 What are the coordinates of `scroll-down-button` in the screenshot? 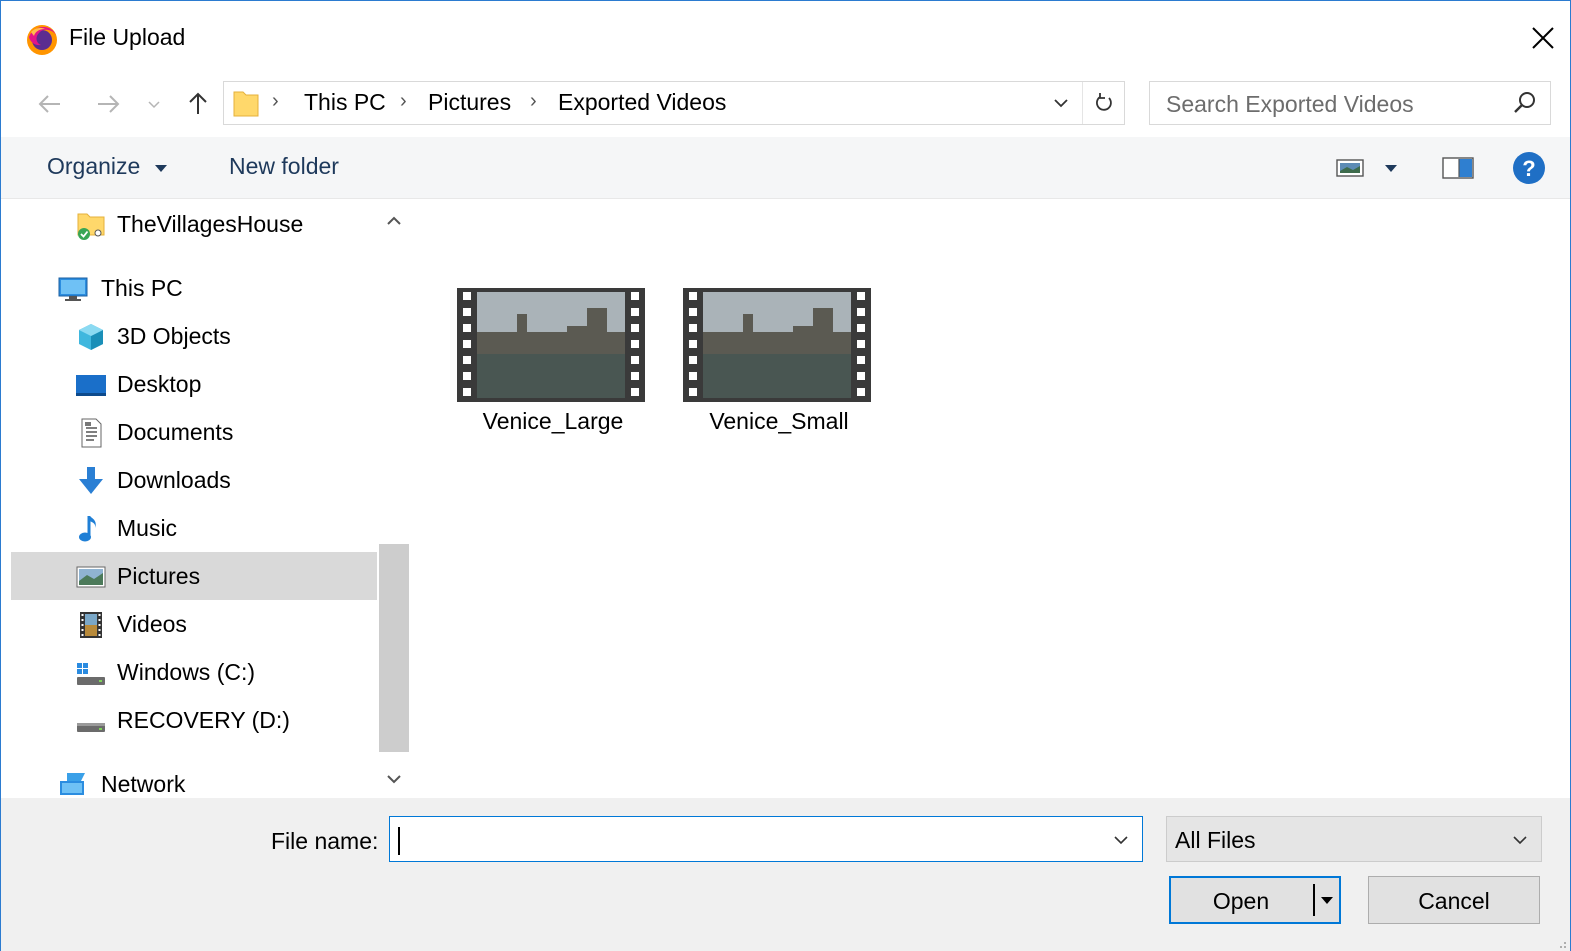 It's located at (394, 779).